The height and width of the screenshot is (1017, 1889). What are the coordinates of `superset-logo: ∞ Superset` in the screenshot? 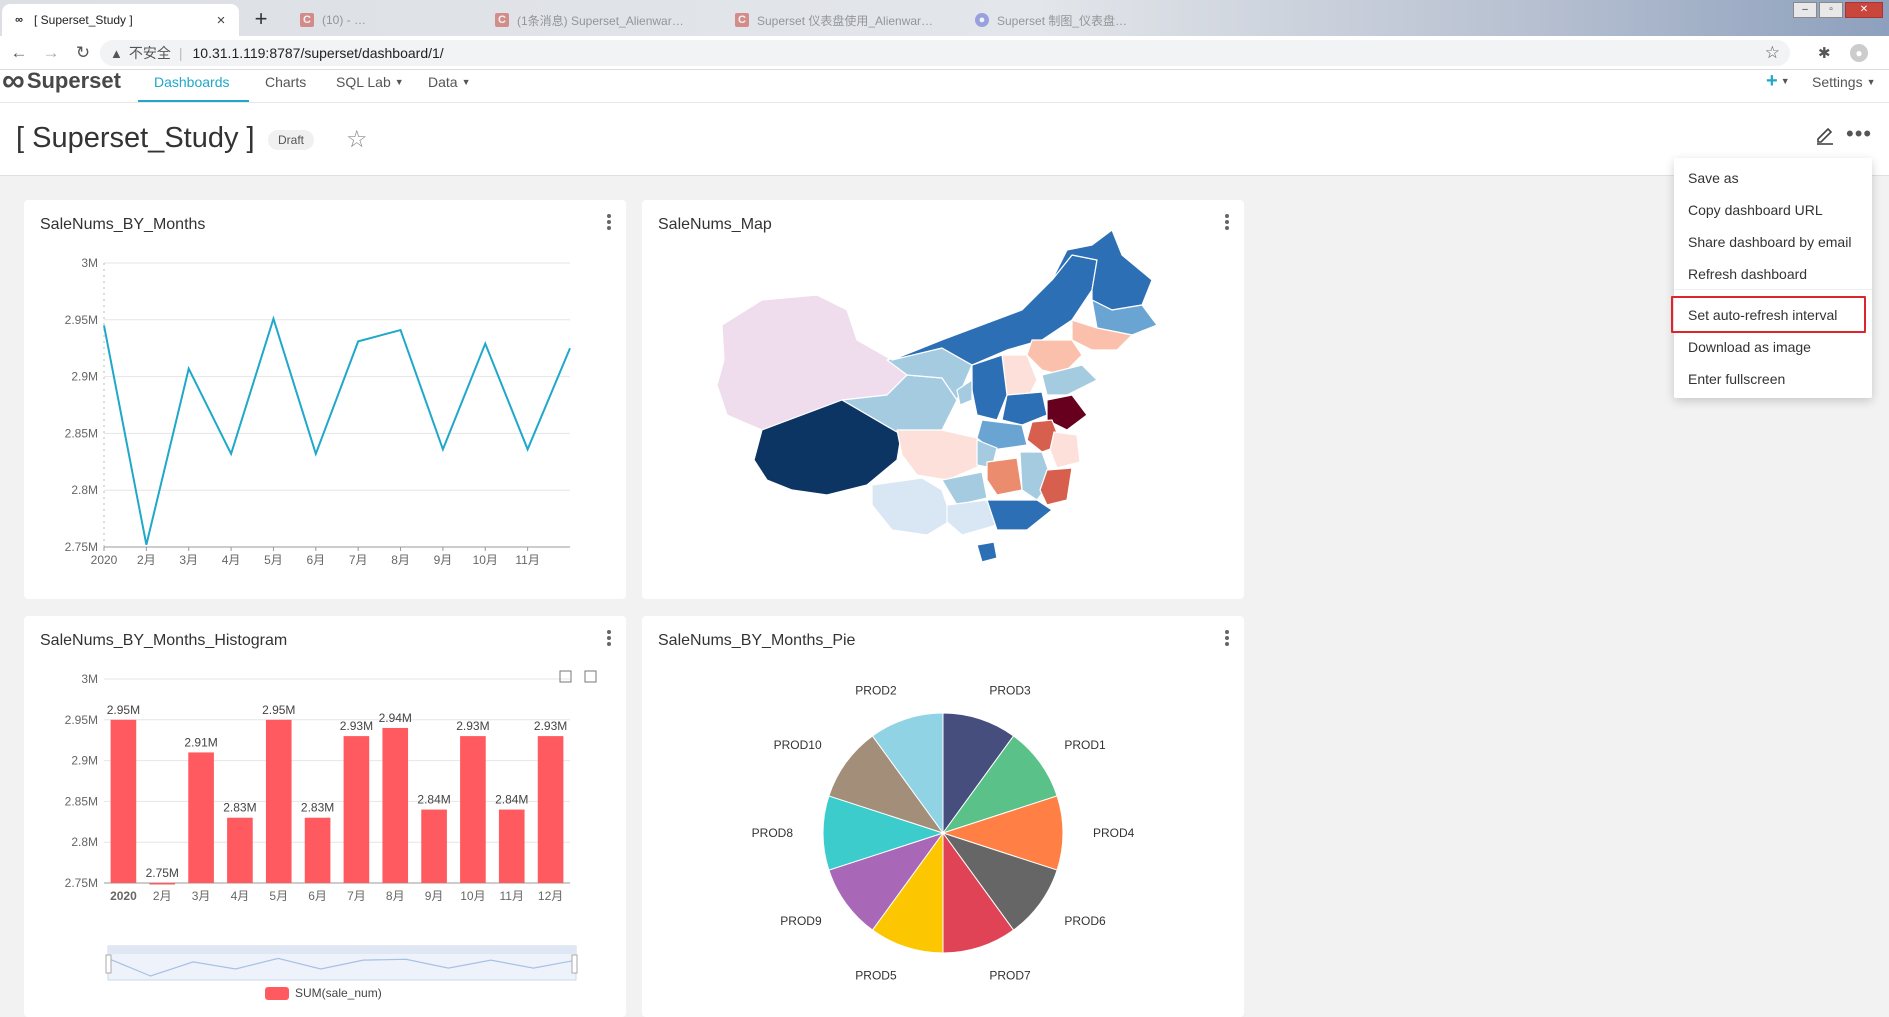 It's located at (61, 84).